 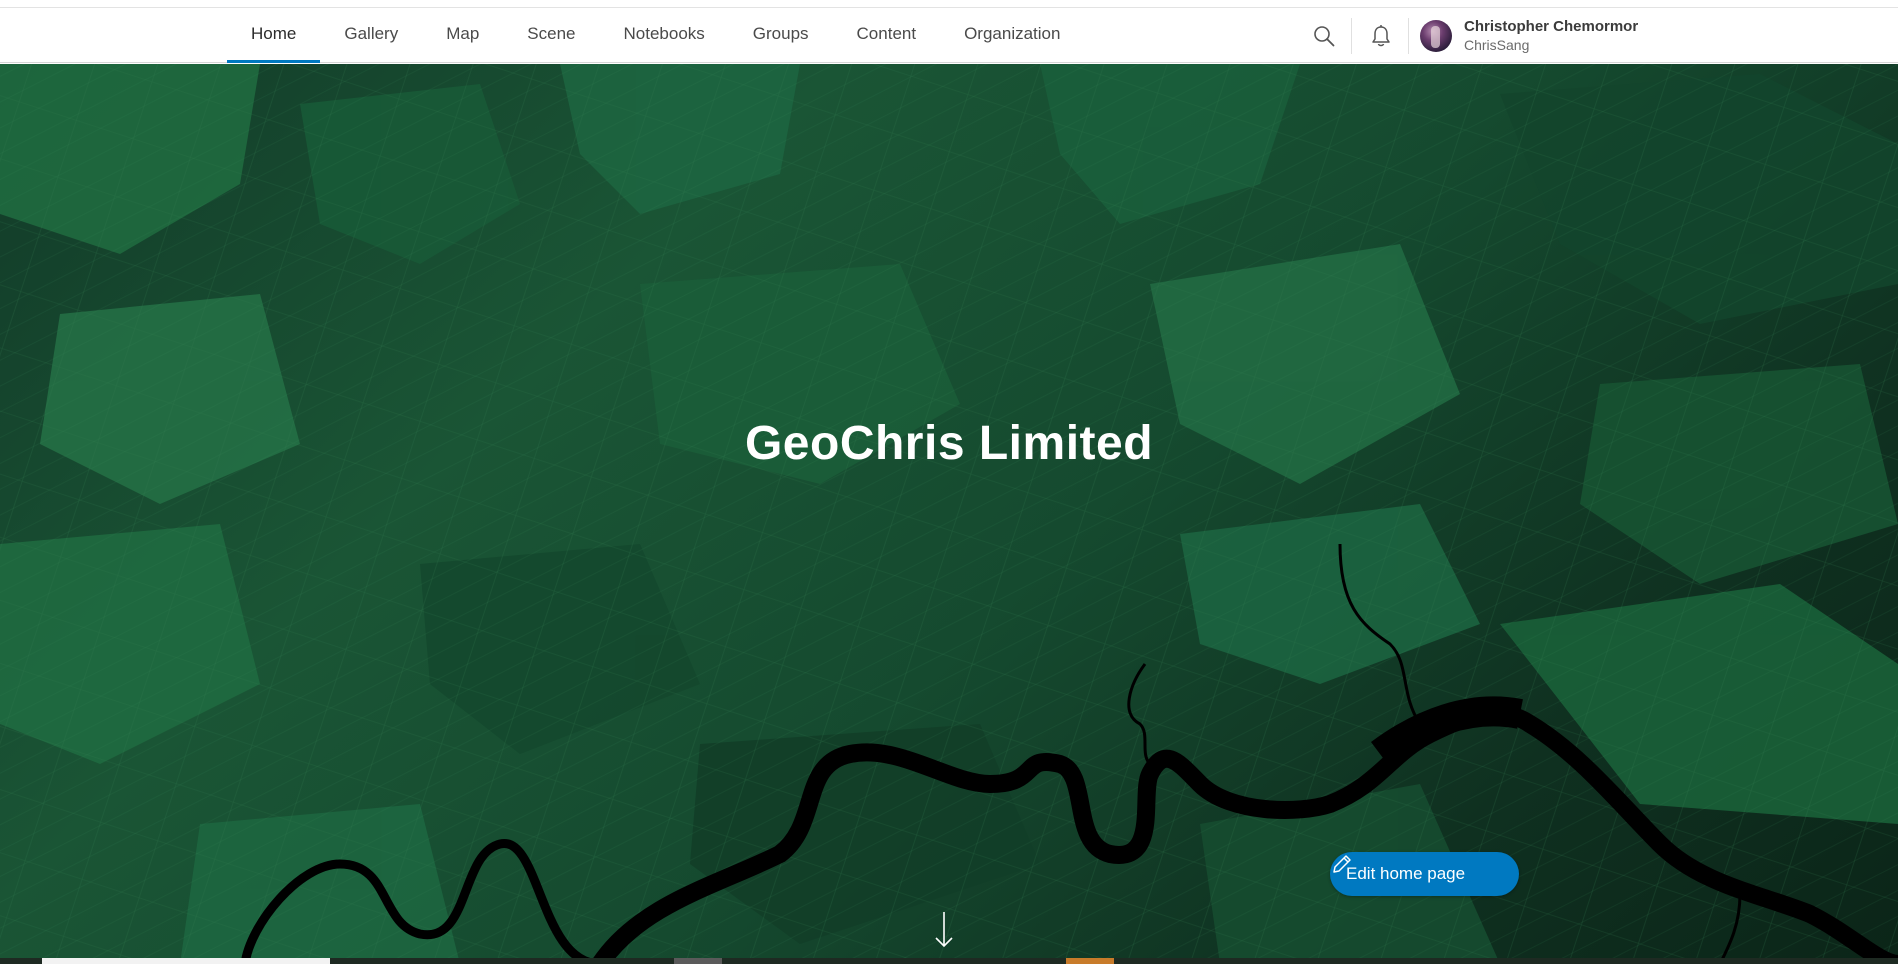 I want to click on scroll-down-button, so click(x=944, y=930).